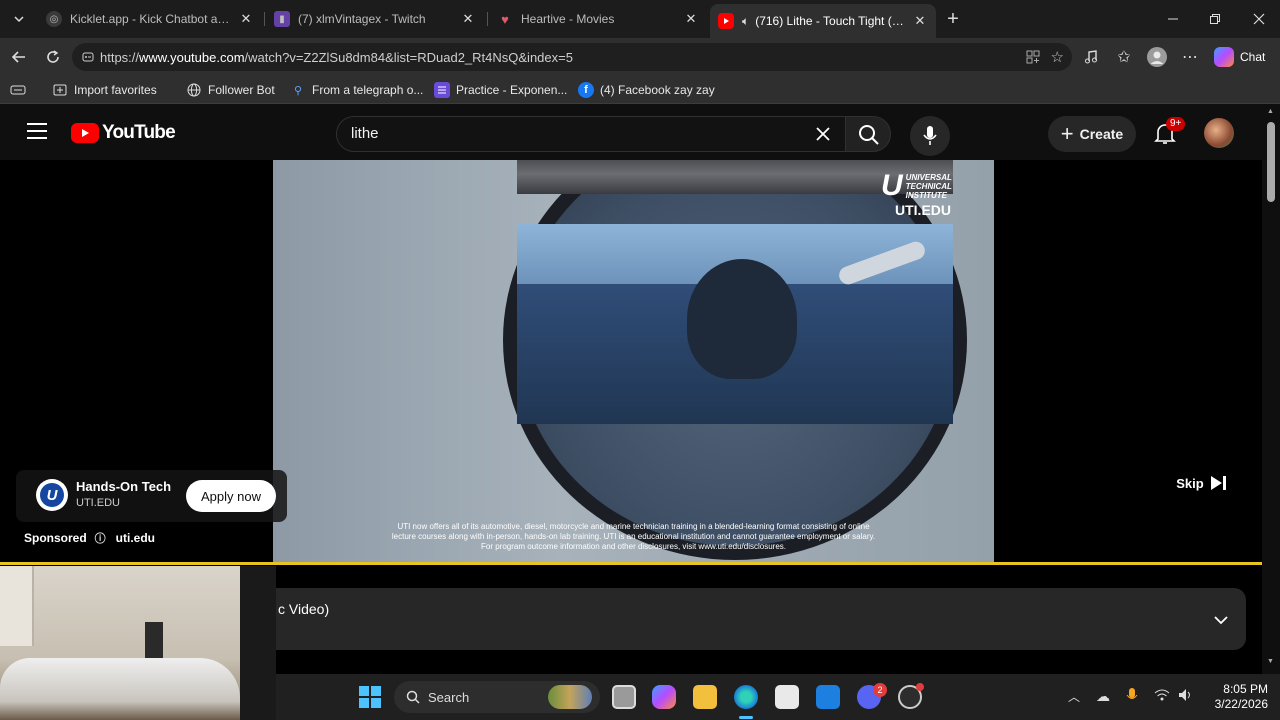  Describe the element at coordinates (1170, 134) in the screenshot. I see `notifications-button: 9+` at that location.